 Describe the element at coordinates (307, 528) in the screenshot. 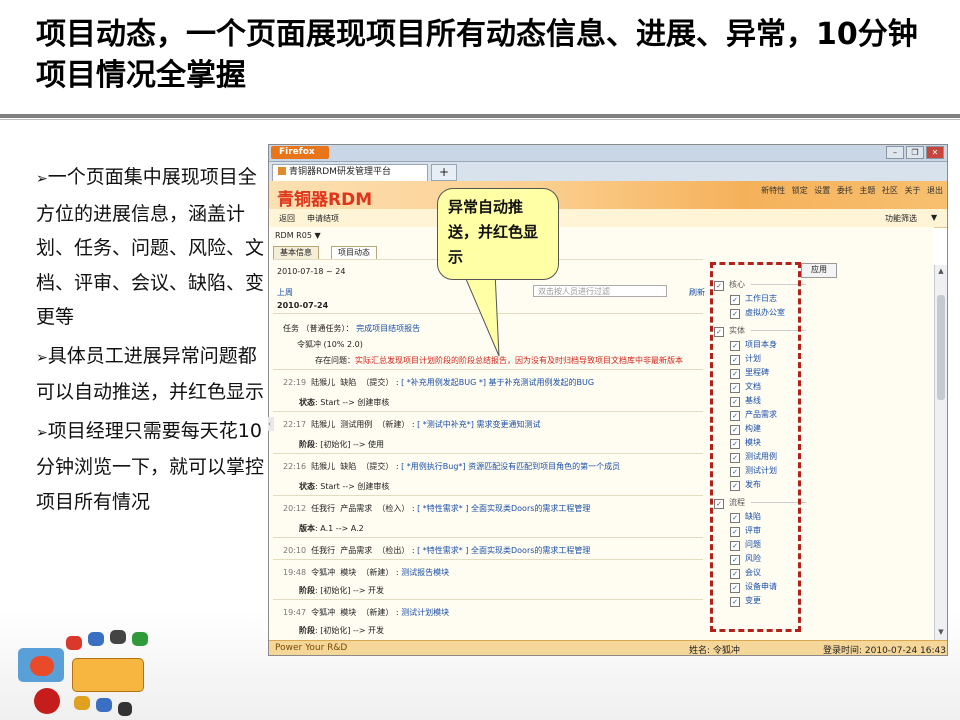

I see `event-detail-label: 版本` at that location.